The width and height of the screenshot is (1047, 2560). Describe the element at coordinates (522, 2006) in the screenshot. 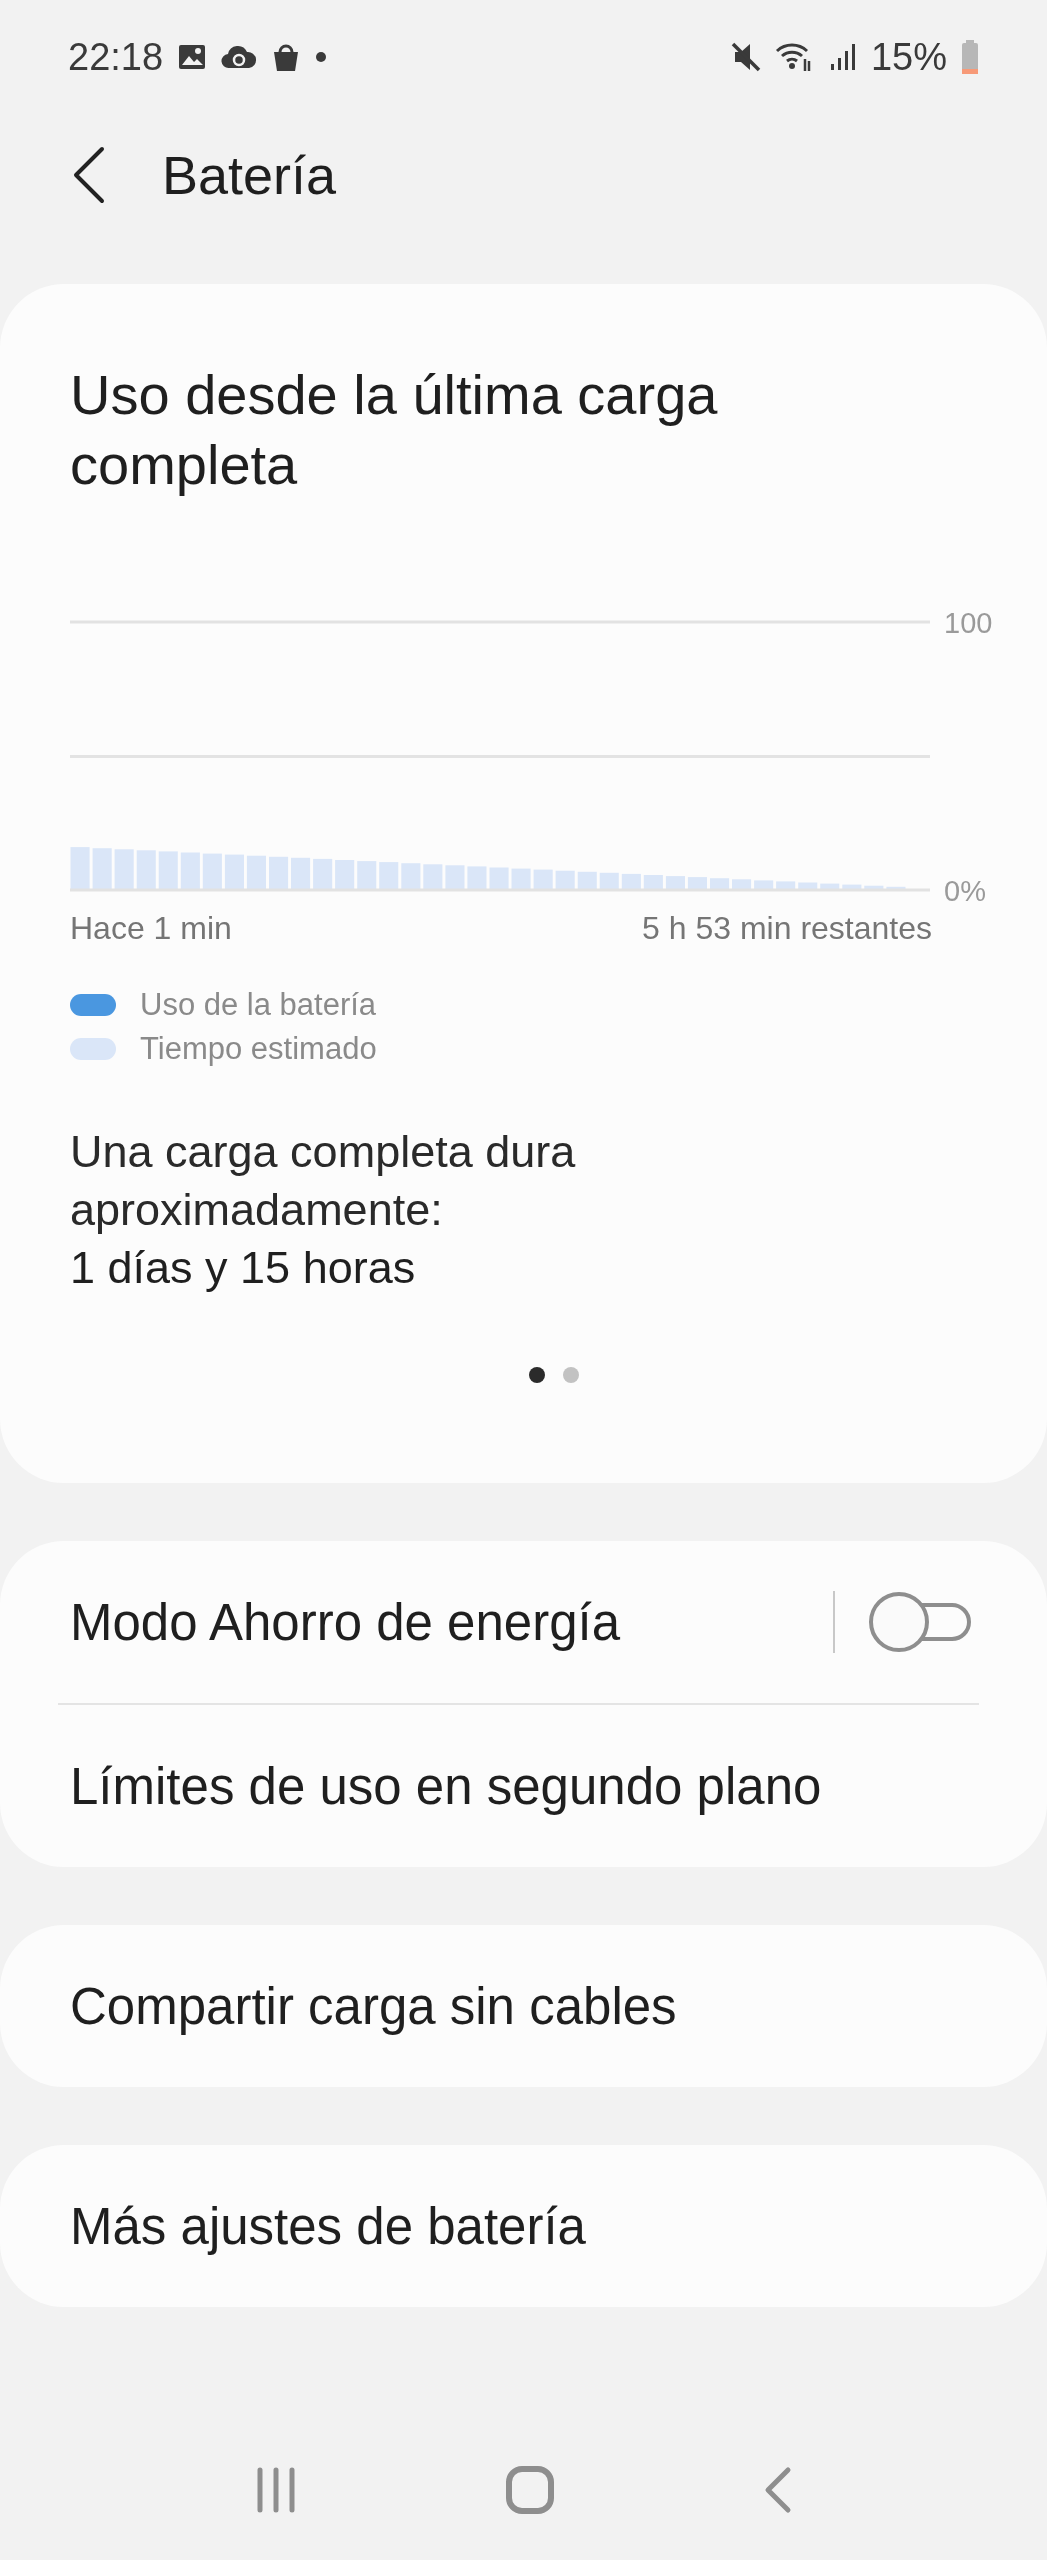

I see `setting-label: Compartir carga sin cables` at that location.